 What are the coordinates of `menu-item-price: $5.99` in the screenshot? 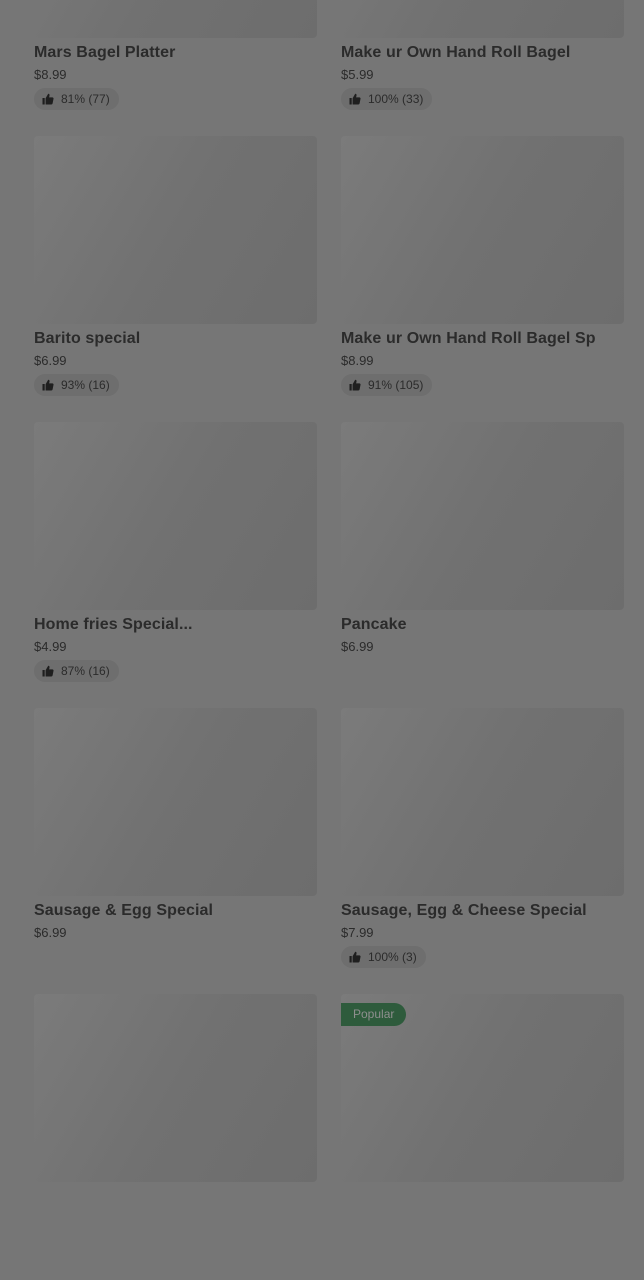 It's located at (357, 74).